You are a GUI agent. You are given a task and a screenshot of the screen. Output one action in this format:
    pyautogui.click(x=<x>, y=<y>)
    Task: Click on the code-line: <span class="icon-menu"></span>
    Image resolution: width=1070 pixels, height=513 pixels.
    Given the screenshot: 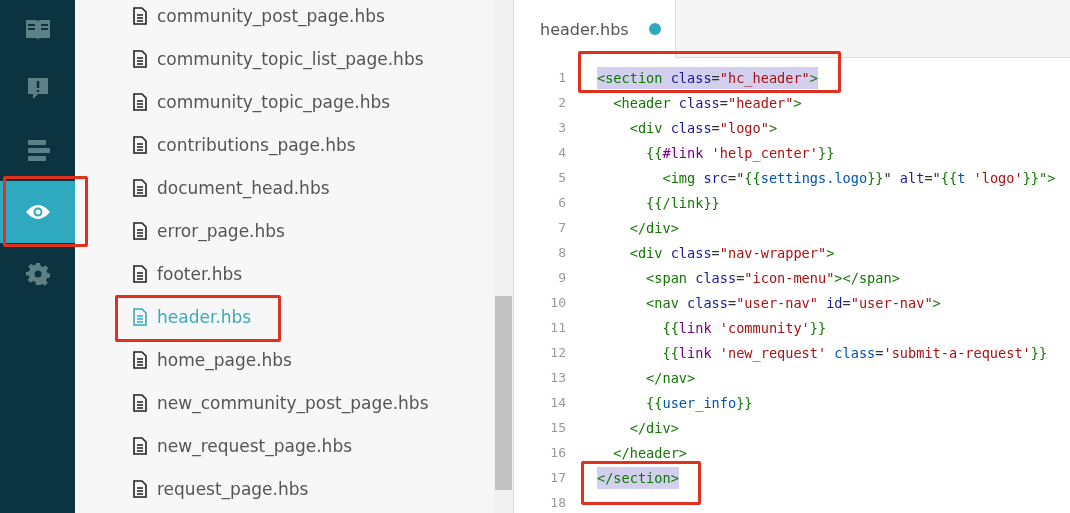 What is the action you would take?
    pyautogui.click(x=772, y=278)
    